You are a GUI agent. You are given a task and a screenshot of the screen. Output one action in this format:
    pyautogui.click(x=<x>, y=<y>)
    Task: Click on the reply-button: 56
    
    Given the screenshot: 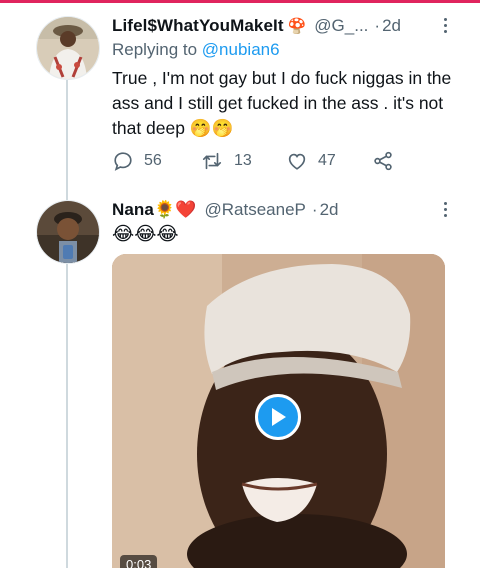 What is the action you would take?
    pyautogui.click(x=137, y=161)
    